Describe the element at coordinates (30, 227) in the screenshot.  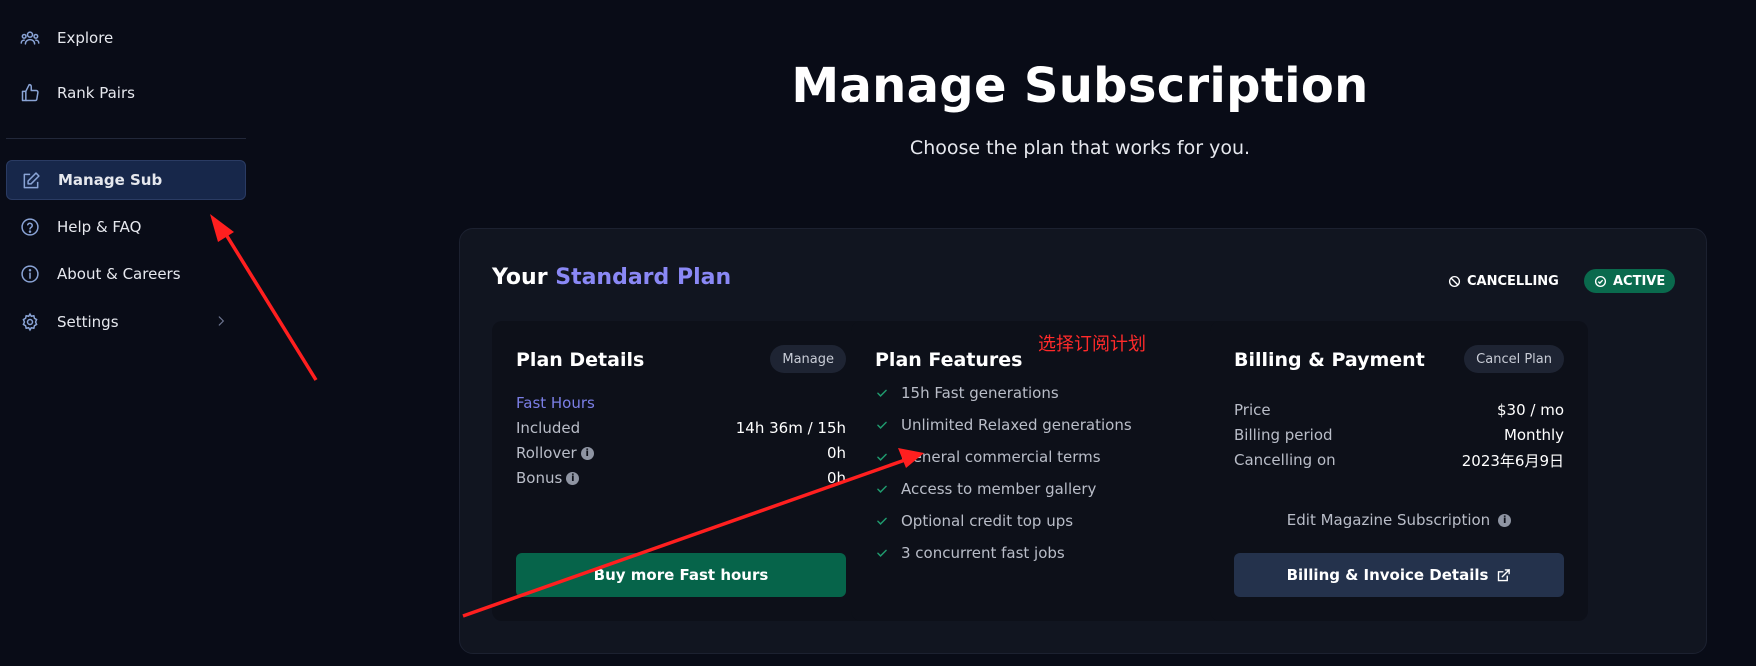
I see `help-circle-icon` at that location.